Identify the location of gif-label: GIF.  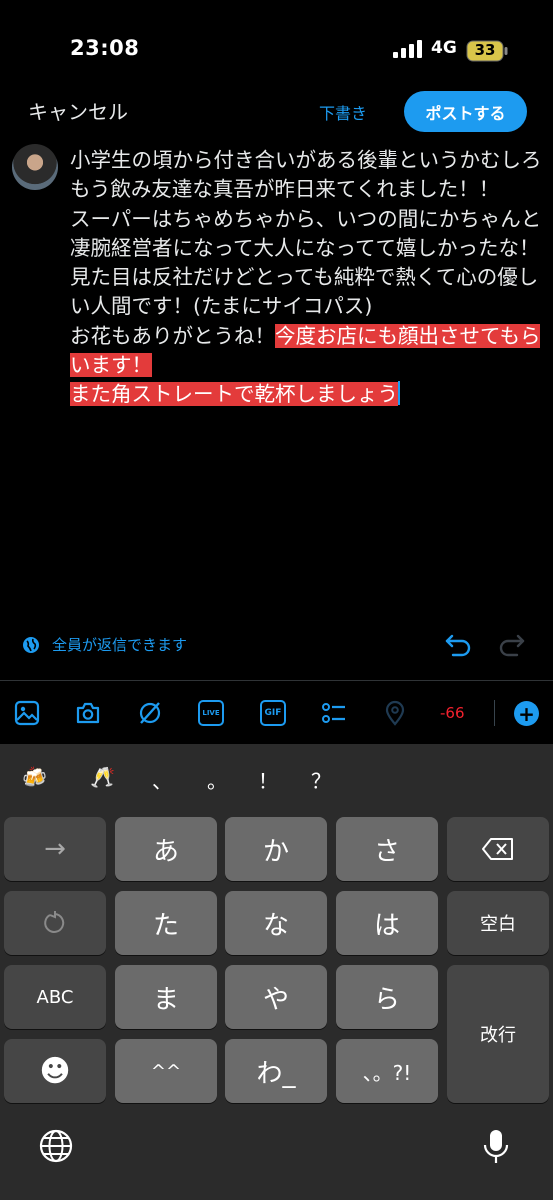
(273, 713).